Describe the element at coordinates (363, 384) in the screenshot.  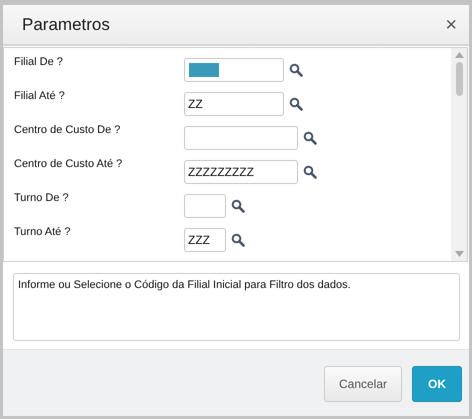
I see `cancel-button: Cancelar` at that location.